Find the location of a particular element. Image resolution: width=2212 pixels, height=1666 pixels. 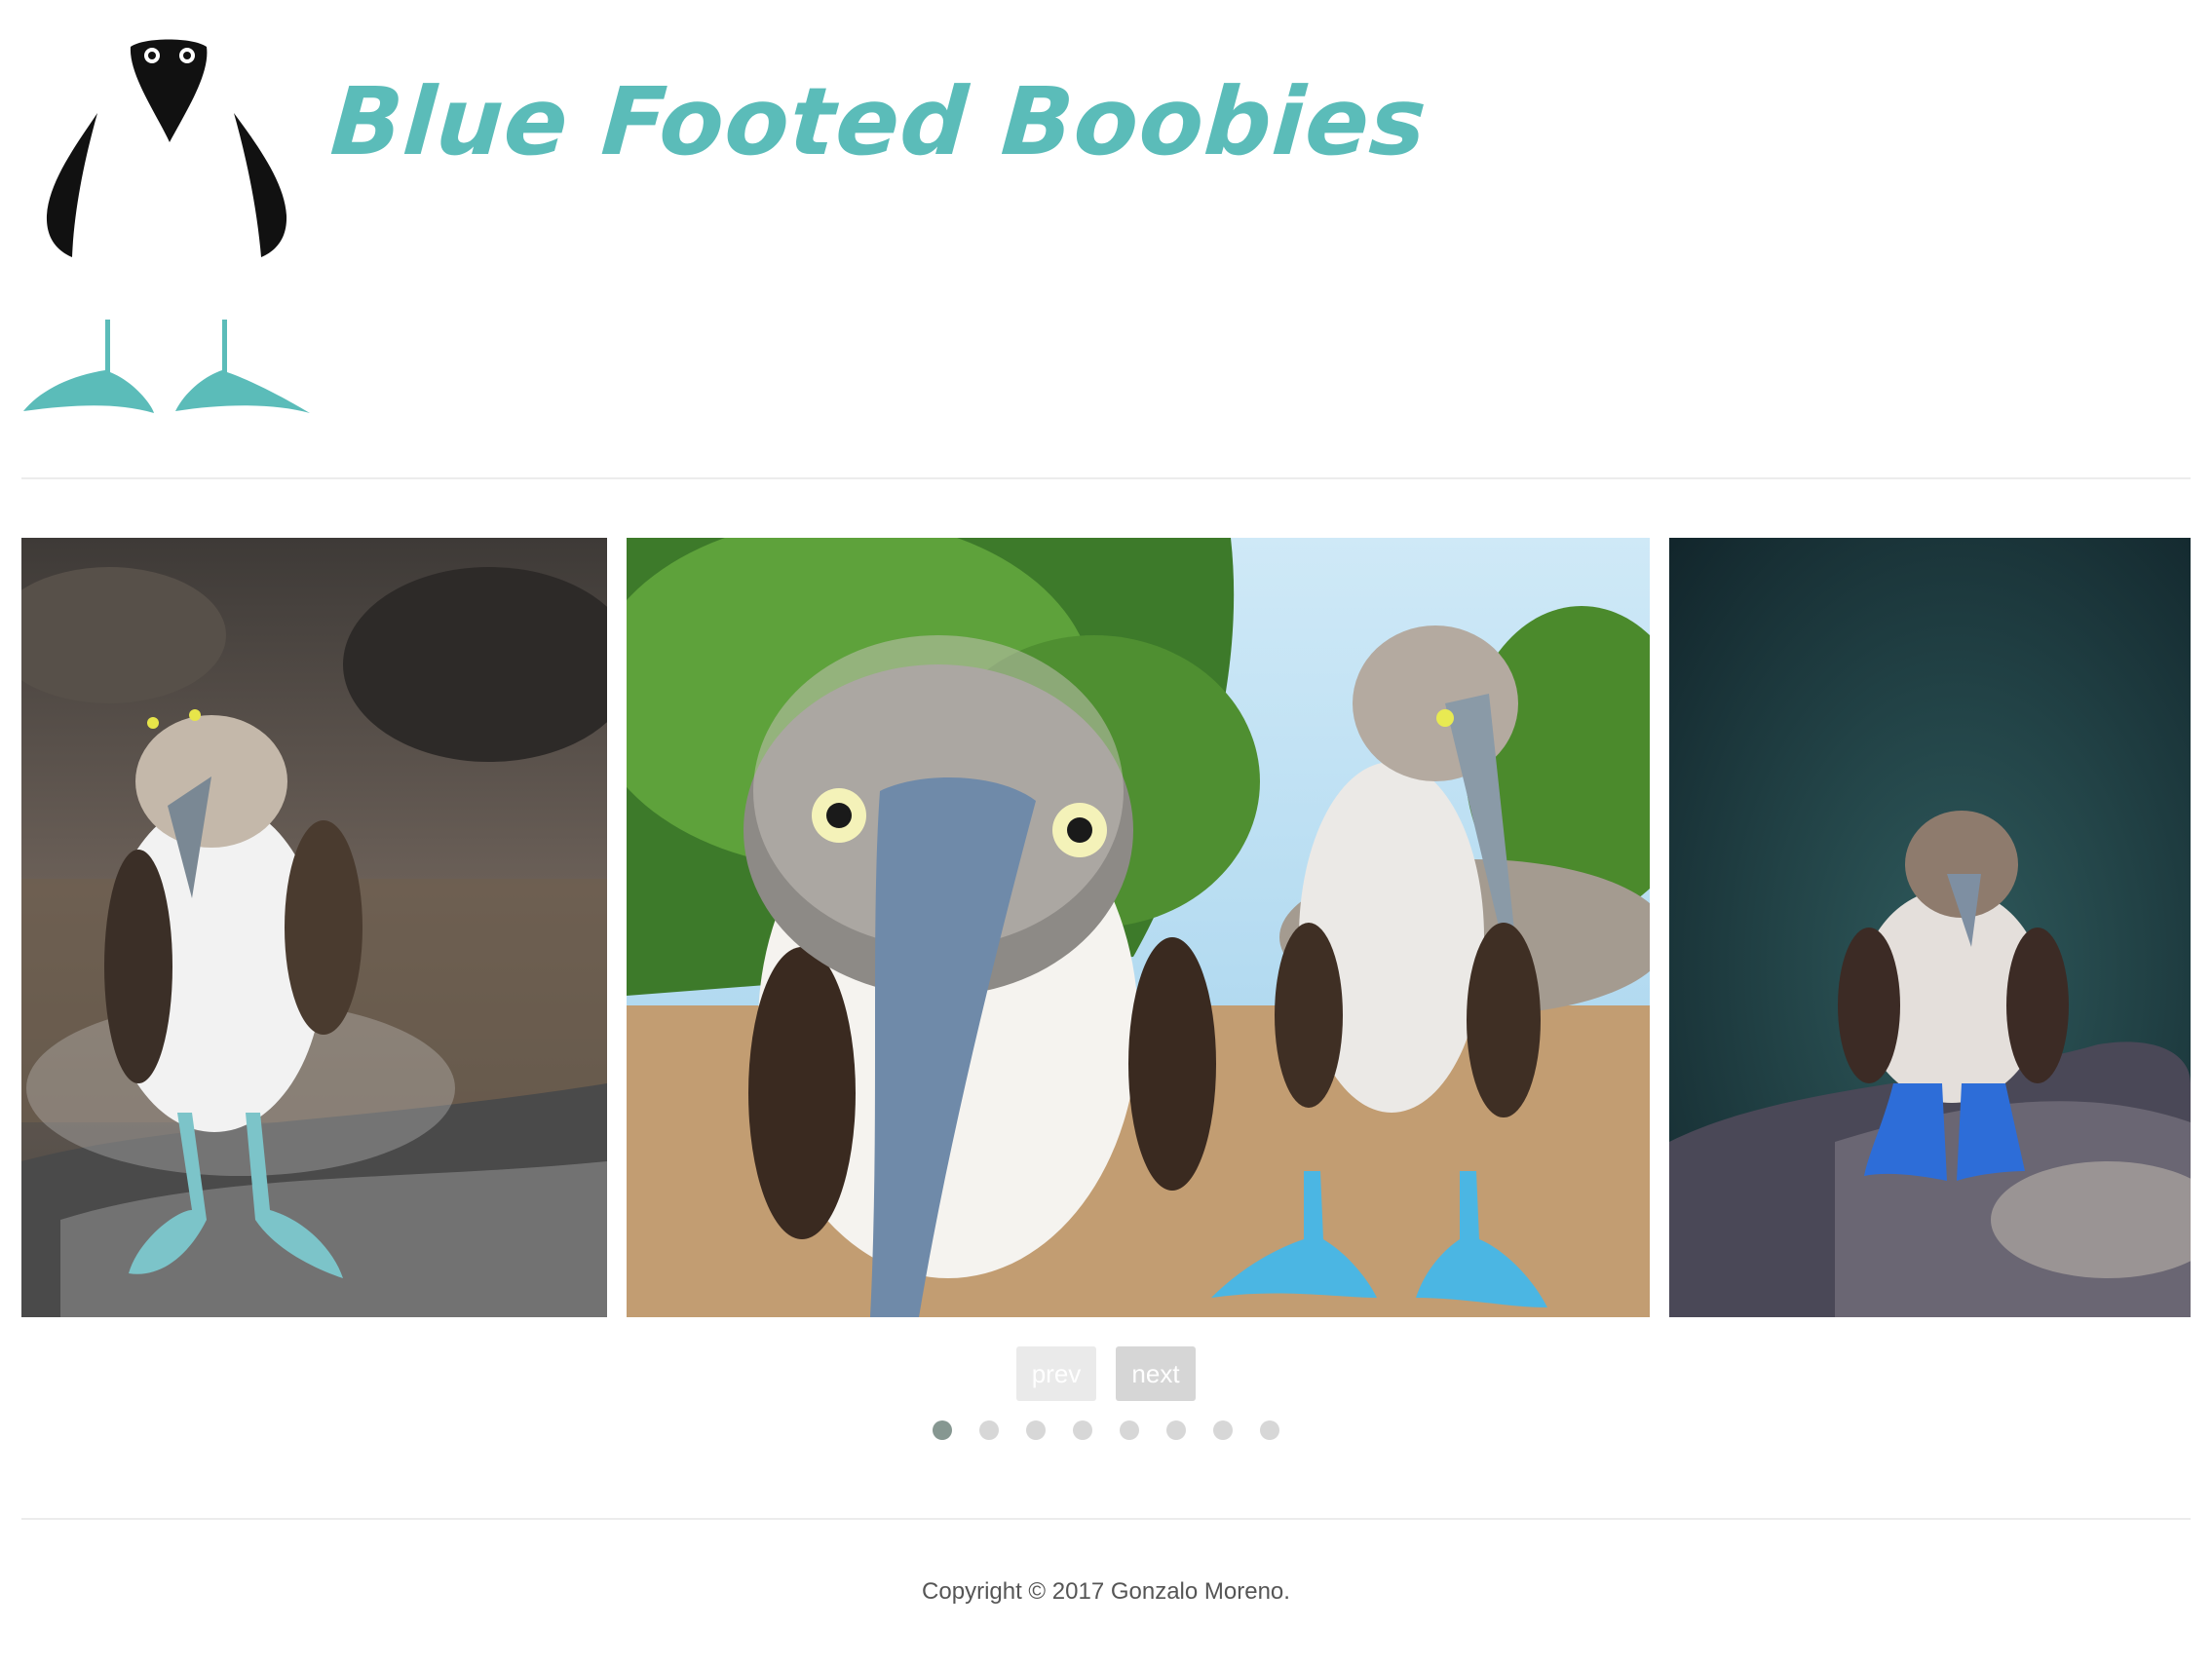

booby-logo-icon is located at coordinates (165, 228).